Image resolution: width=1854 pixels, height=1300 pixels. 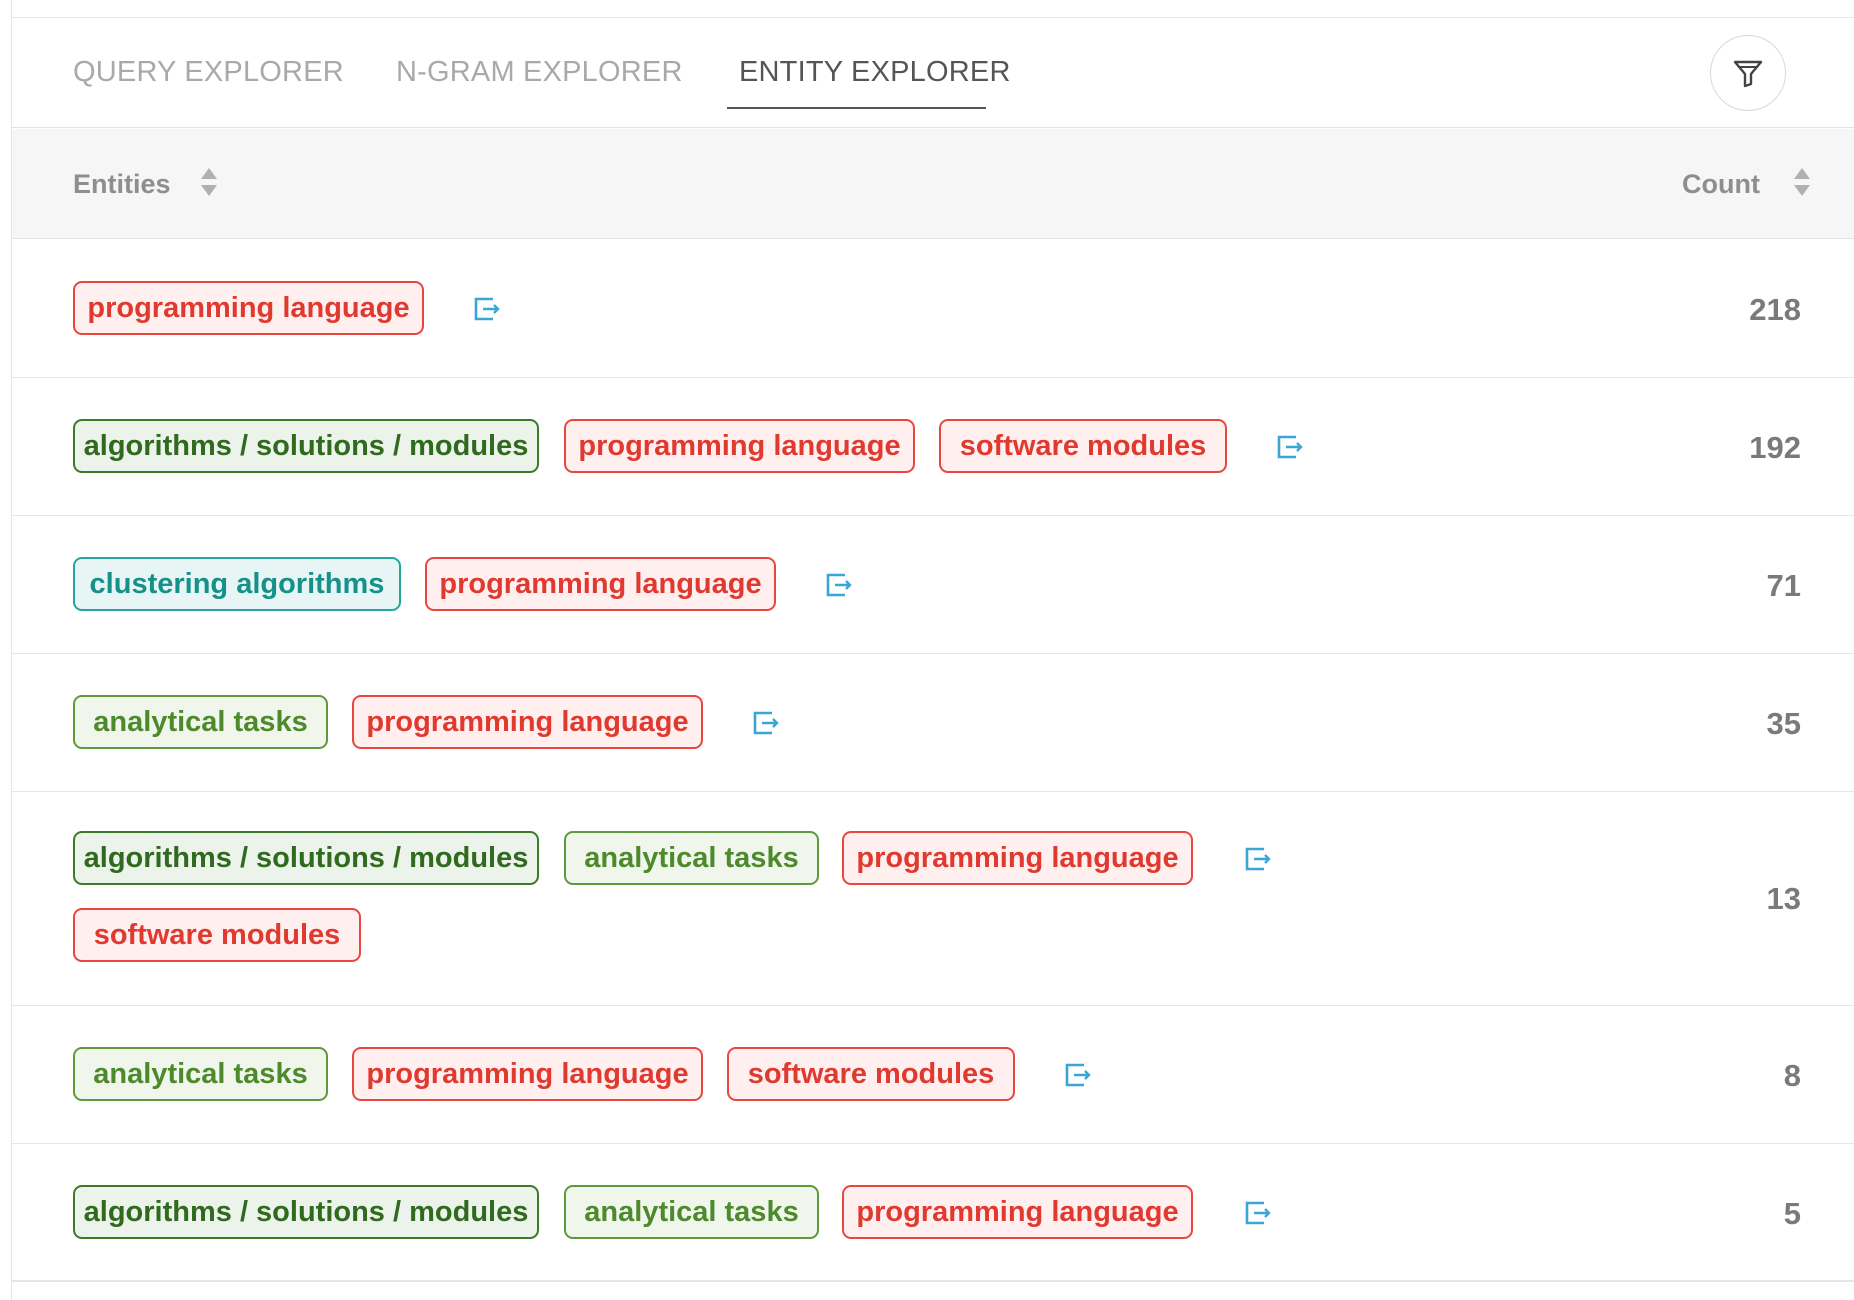 I want to click on tab-entity-explorer: ENTITY EXPLORER, so click(x=875, y=72).